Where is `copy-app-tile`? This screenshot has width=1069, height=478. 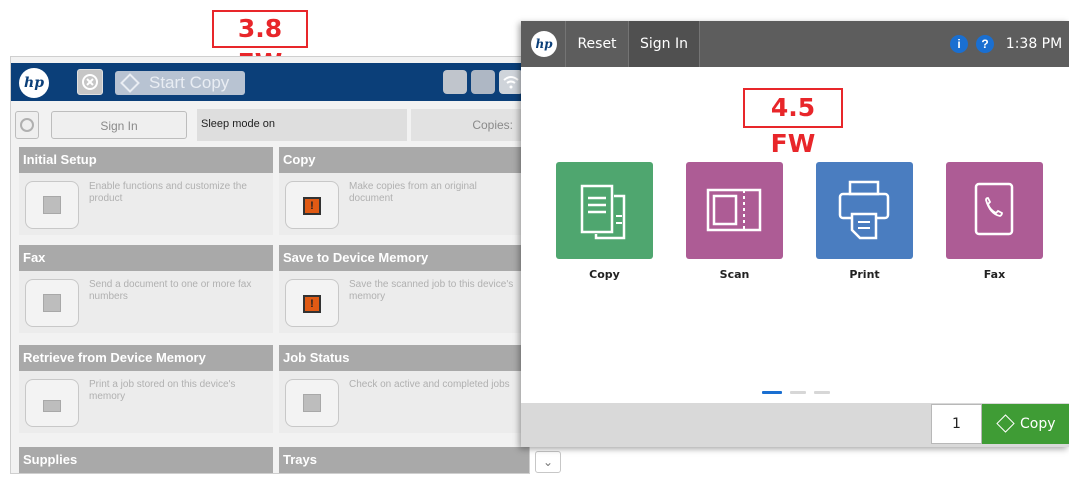
copy-app-tile is located at coordinates (604, 210).